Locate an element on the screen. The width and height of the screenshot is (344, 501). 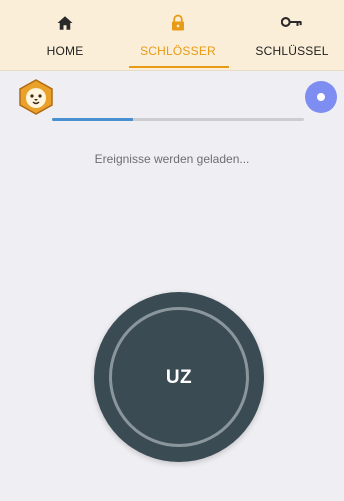
tab-locks: SCHLÖSSER is located at coordinates (178, 35).